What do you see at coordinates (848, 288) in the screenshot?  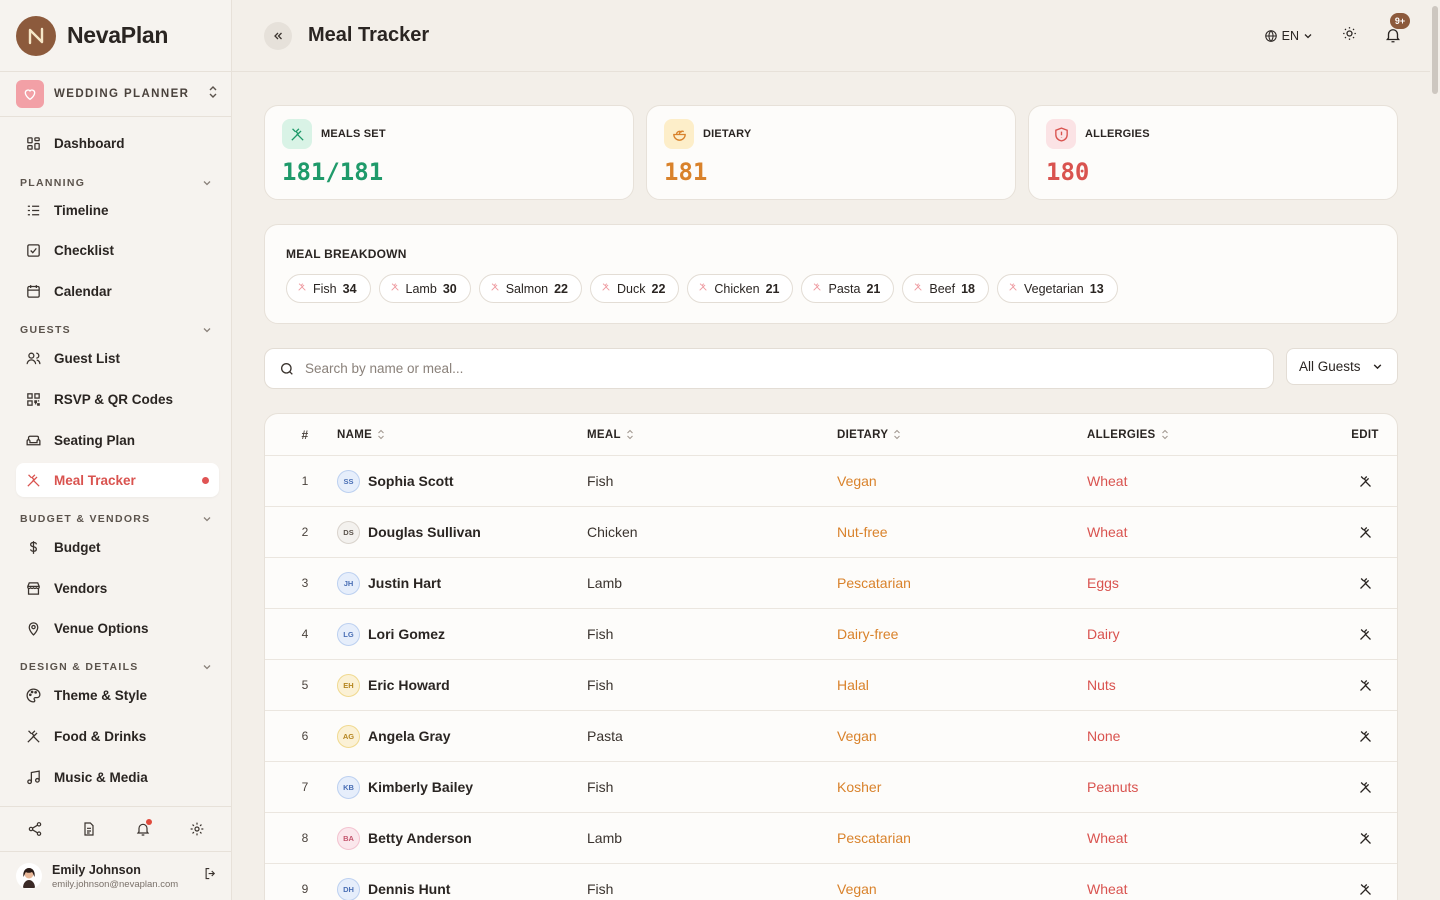 I see `meal-chip: Pasta 21` at bounding box center [848, 288].